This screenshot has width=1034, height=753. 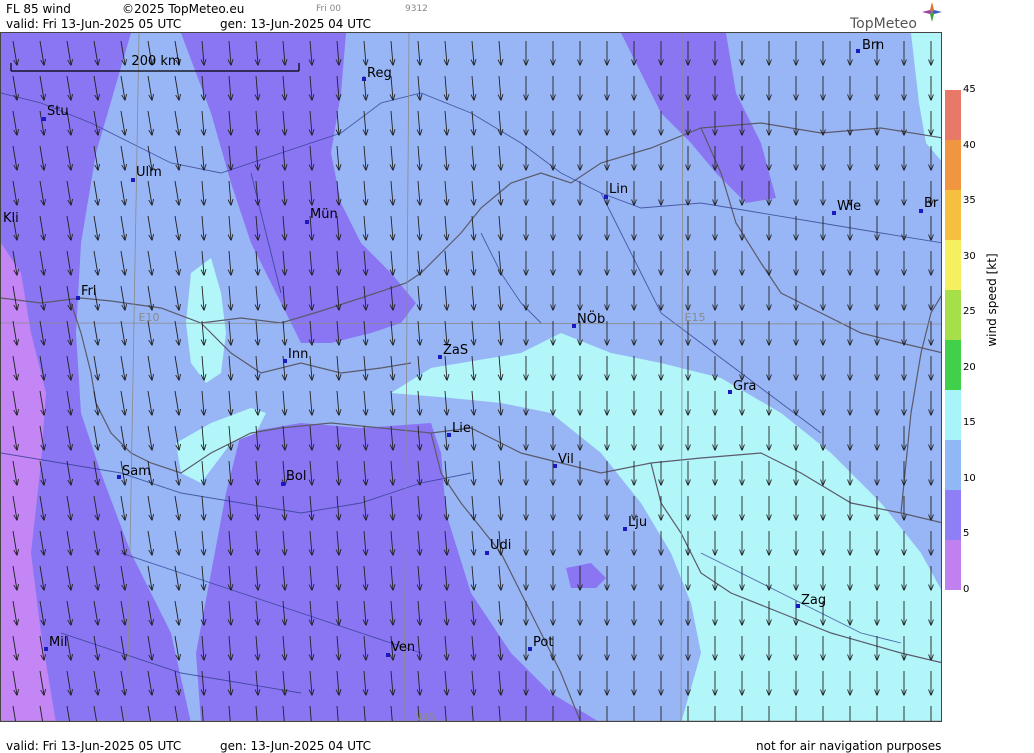 I want to click on grid-label-n45: N45, so click(x=425, y=716).